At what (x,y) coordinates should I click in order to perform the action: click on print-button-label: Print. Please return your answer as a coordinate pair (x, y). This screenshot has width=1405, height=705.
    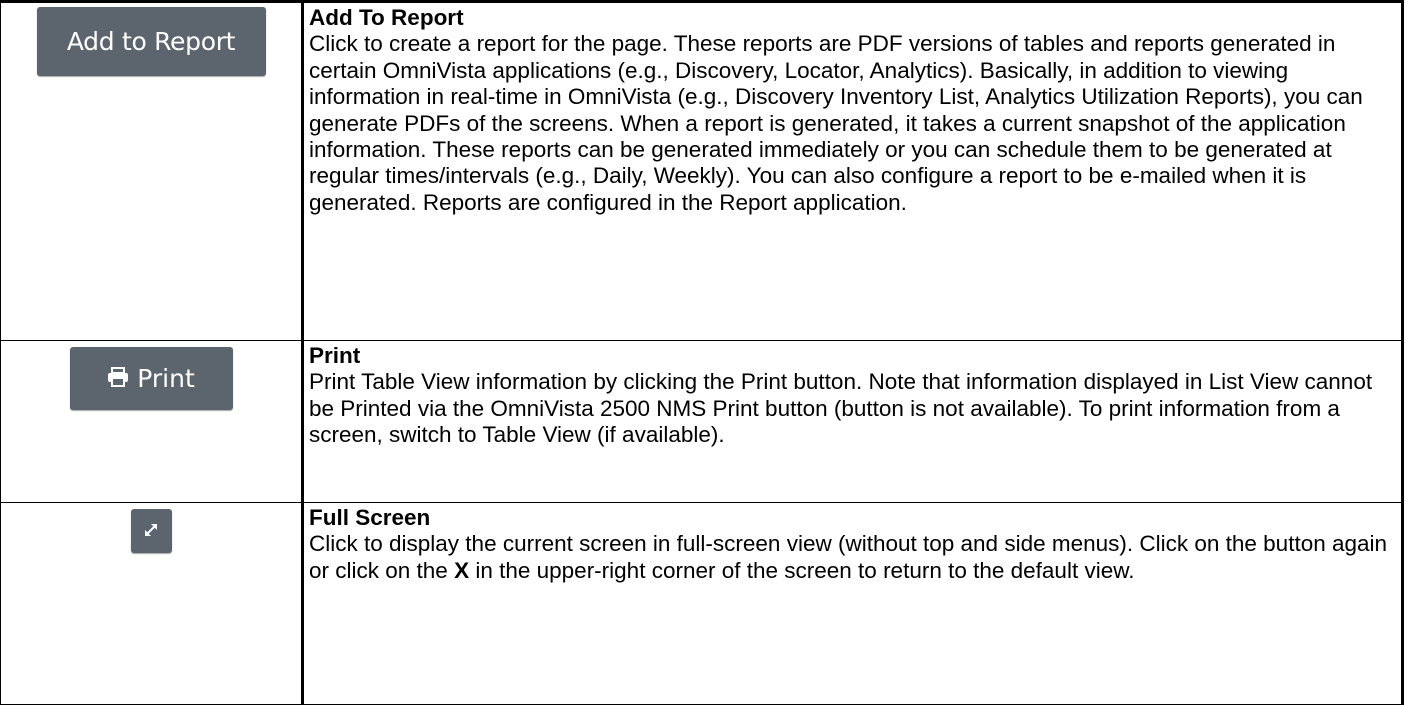
    Looking at the image, I should click on (166, 378).